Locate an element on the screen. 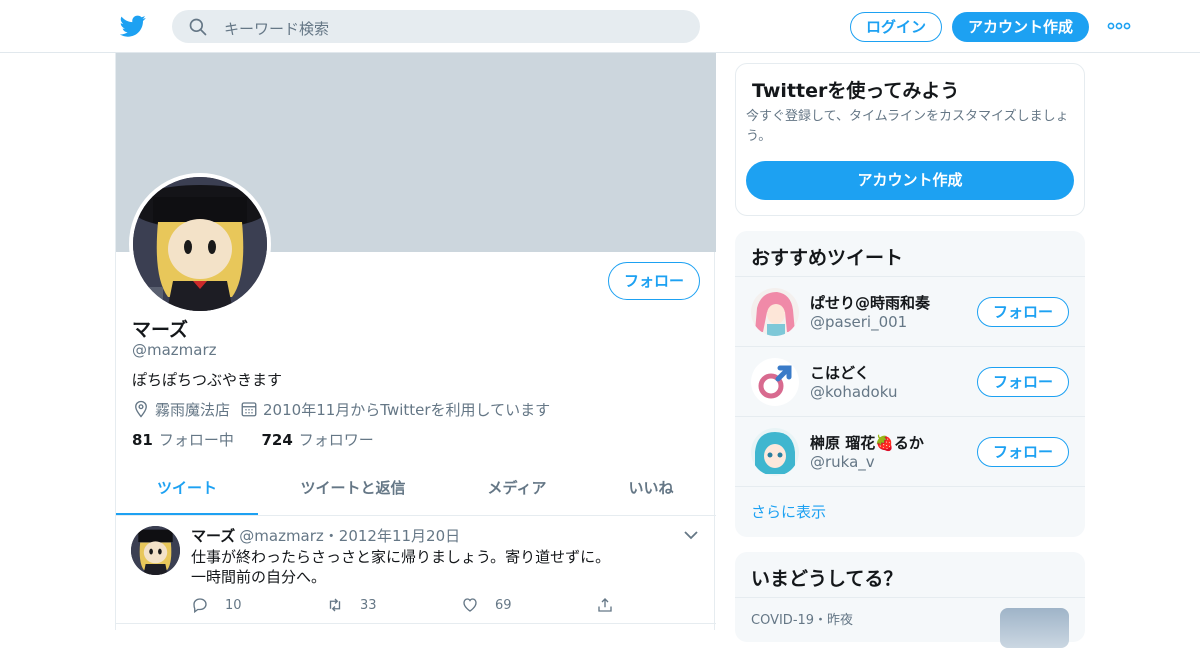  signup-card-button: アカウント作成 is located at coordinates (910, 180).